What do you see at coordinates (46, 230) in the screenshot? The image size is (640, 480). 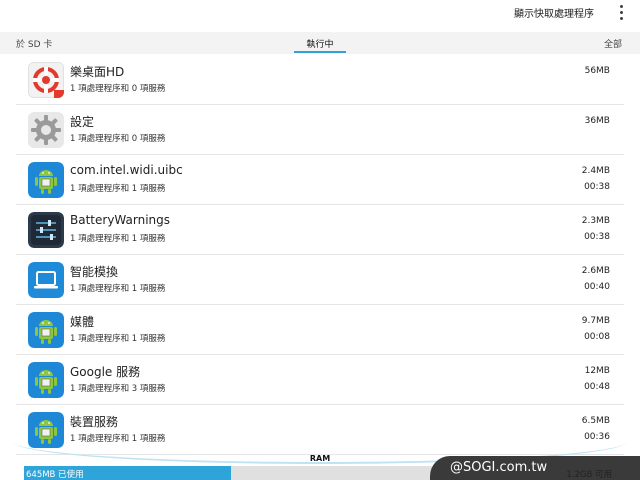 I see `sliders-icon` at bounding box center [46, 230].